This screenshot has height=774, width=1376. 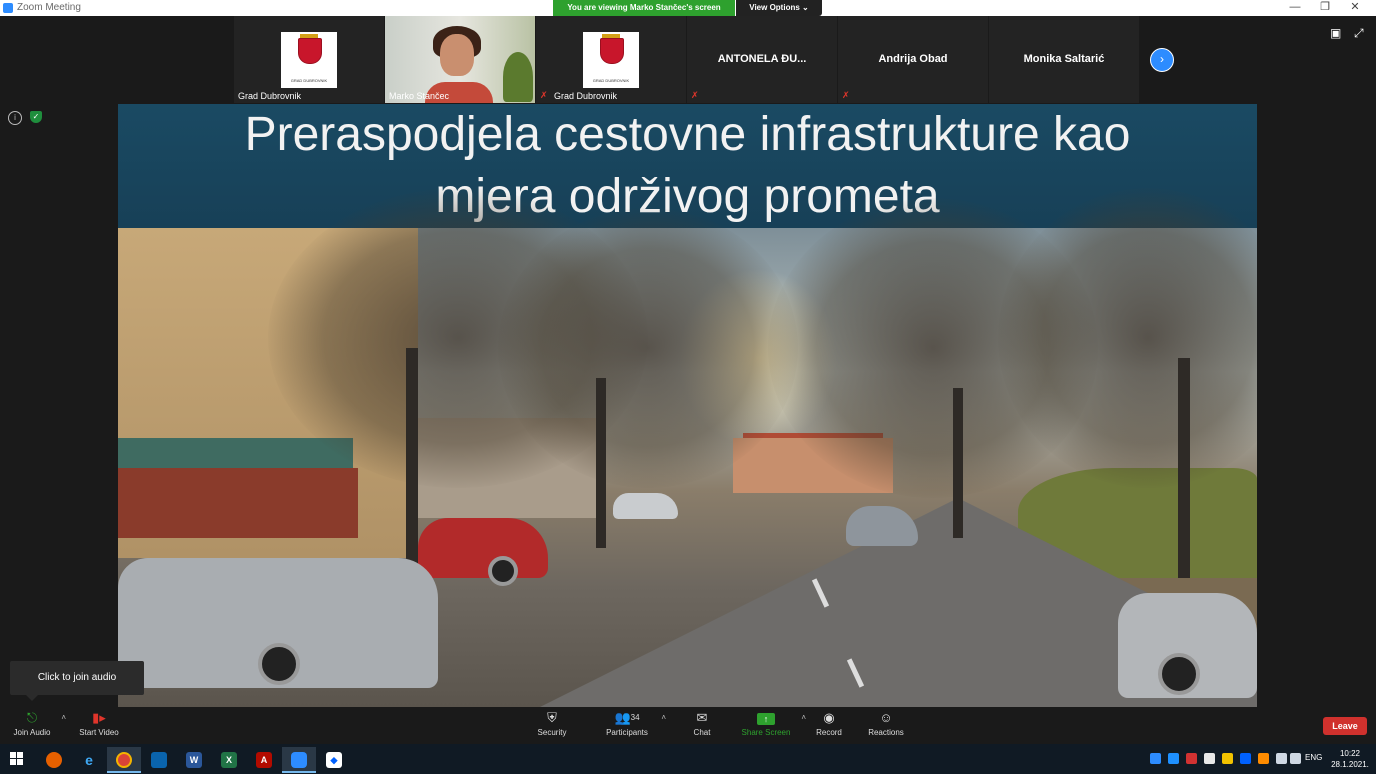 I want to click on taskbar-firefox-icon, so click(x=54, y=760).